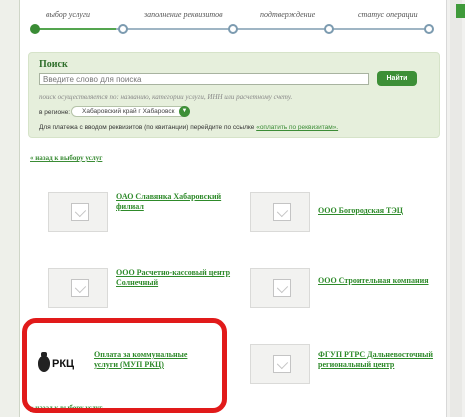 The height and width of the screenshot is (417, 465). What do you see at coordinates (184, 111) in the screenshot?
I see `chevron-down-icon: ▼` at bounding box center [184, 111].